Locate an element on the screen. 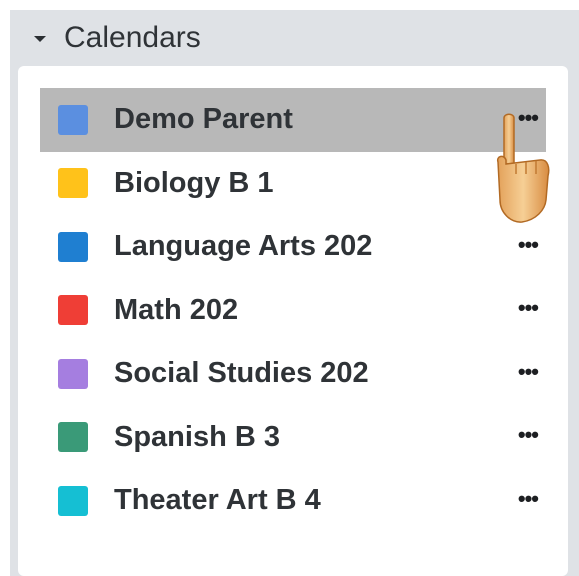 This screenshot has height=576, width=579. calendar-item-demo-parent: Demo Parent ••• is located at coordinates (293, 120).